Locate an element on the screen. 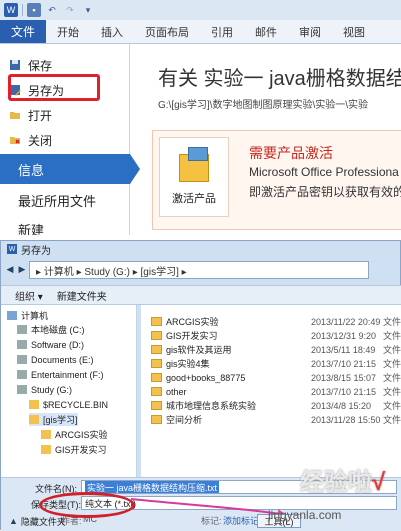 This screenshot has height=531, width=401. hide-folders-label: 隐藏文件夹 is located at coordinates (43, 521).